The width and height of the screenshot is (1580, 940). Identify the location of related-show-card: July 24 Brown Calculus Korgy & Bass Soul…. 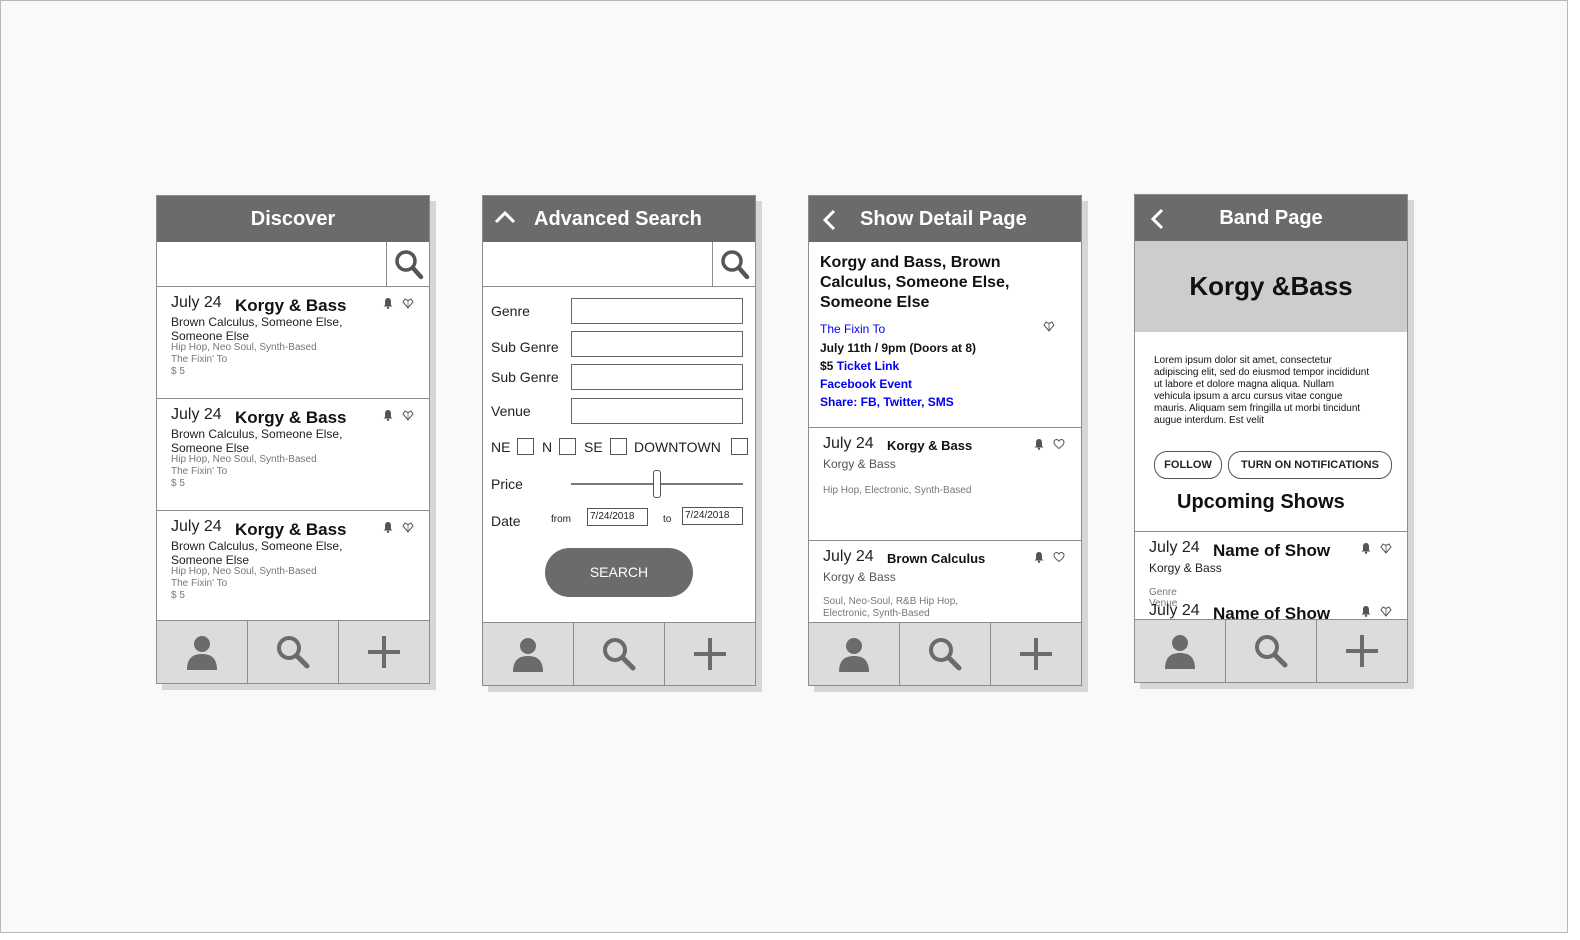
(945, 582).